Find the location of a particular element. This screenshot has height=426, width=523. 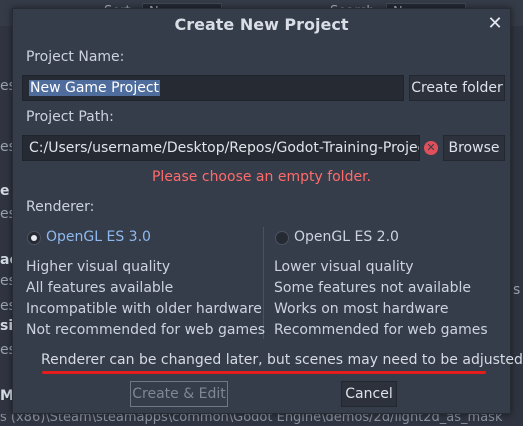

dialog-title: Create New Project is located at coordinates (261, 24).